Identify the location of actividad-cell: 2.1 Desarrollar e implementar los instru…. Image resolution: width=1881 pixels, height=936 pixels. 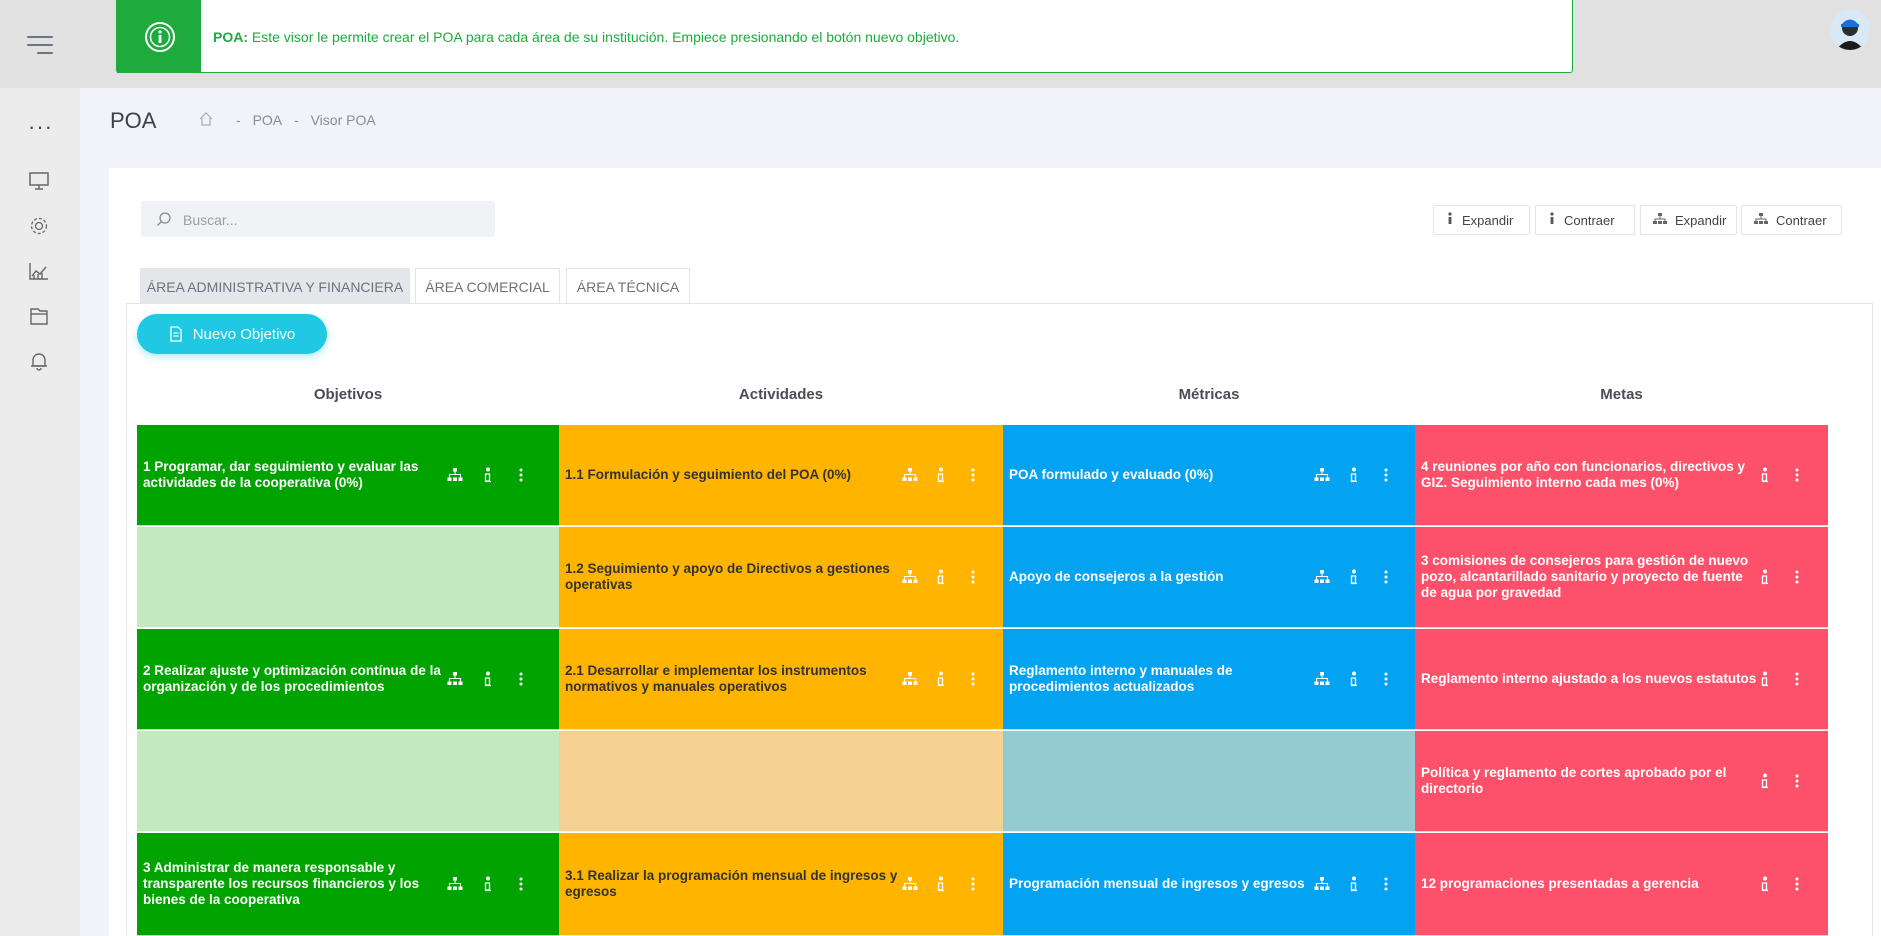
(781, 679).